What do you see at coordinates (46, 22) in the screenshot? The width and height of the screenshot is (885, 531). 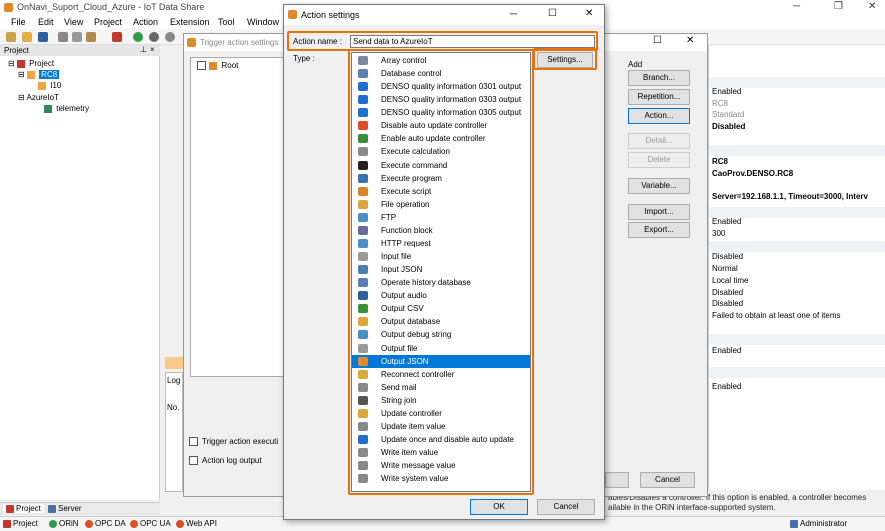 I see `menu-edit: Edit` at bounding box center [46, 22].